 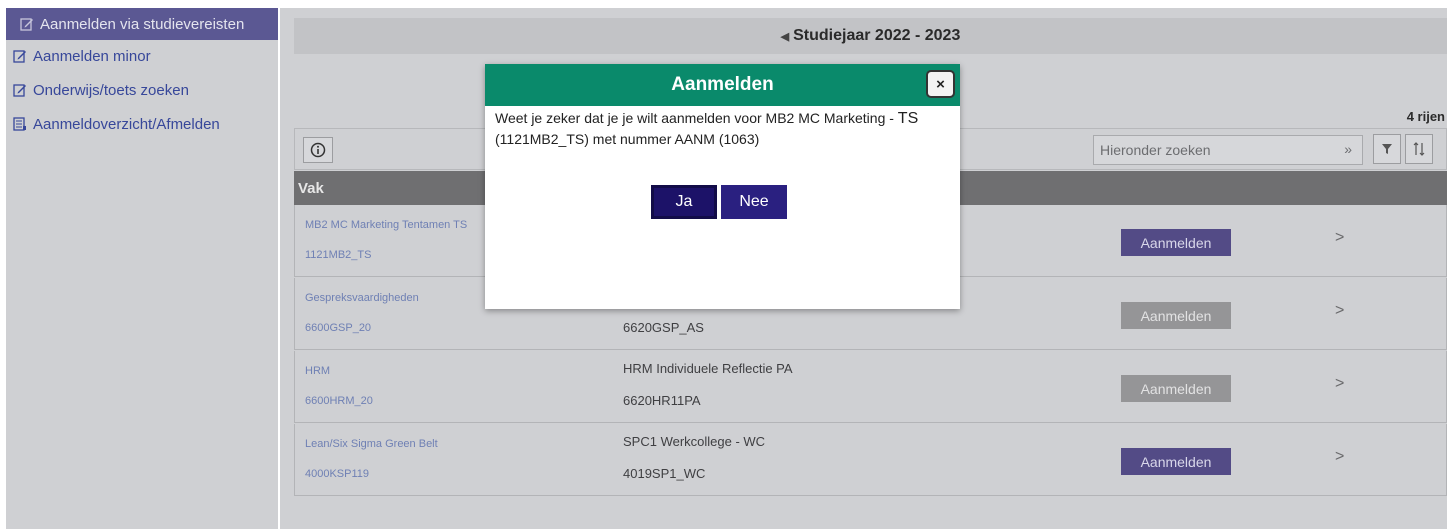 What do you see at coordinates (739, 139) in the screenshot?
I see `message-number: (1063)` at bounding box center [739, 139].